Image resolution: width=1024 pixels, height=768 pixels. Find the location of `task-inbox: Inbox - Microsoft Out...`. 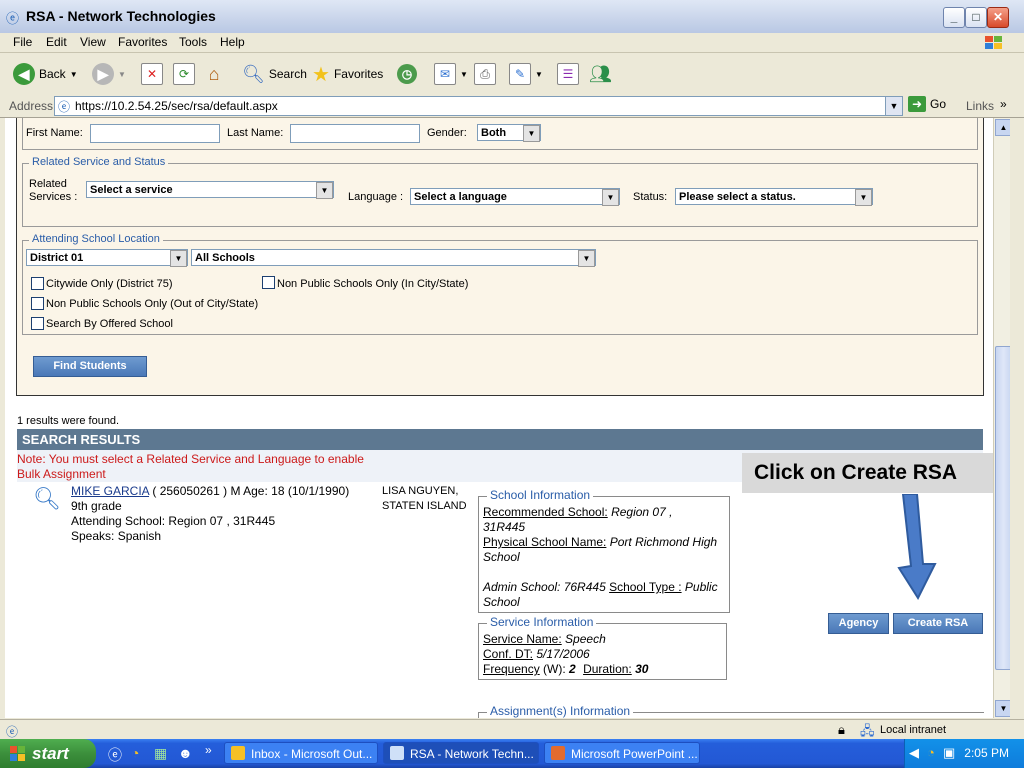

task-inbox: Inbox - Microsoft Out... is located at coordinates (301, 753).